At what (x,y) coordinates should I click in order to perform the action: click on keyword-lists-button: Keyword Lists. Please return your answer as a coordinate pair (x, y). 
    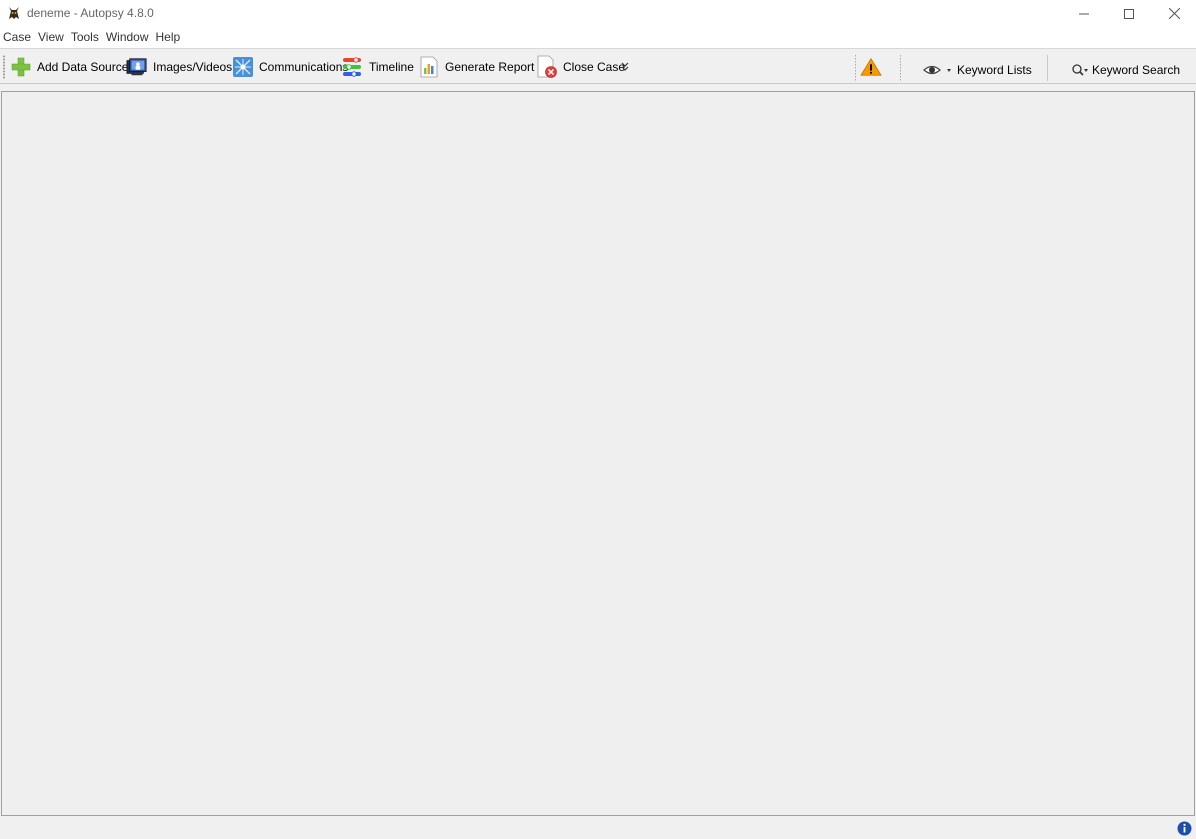
    Looking at the image, I should click on (977, 70).